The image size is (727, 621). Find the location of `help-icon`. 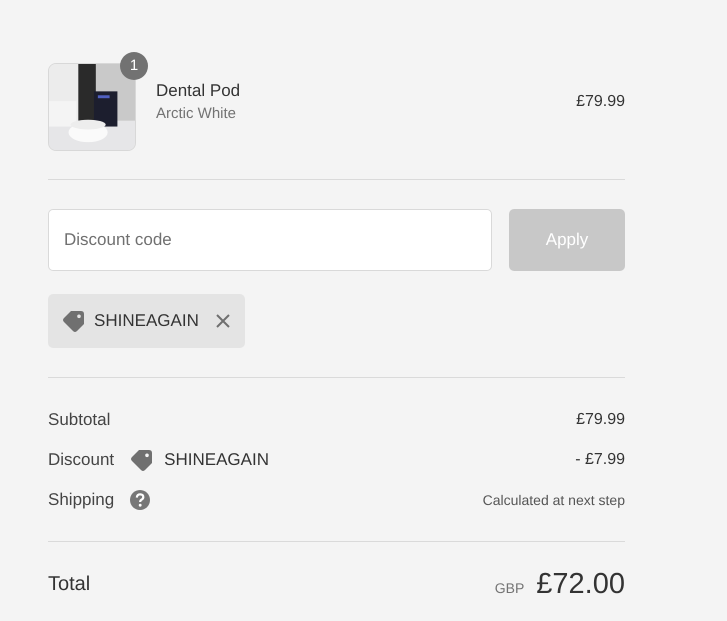

help-icon is located at coordinates (140, 500).